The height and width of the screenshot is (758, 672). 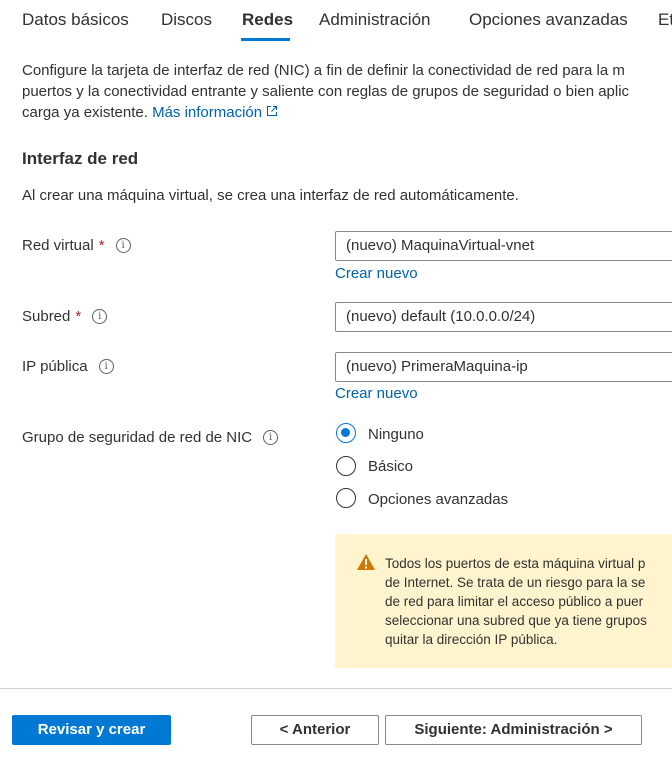 What do you see at coordinates (75, 20) in the screenshot?
I see `tab-datos-basicos: Datos básicos` at bounding box center [75, 20].